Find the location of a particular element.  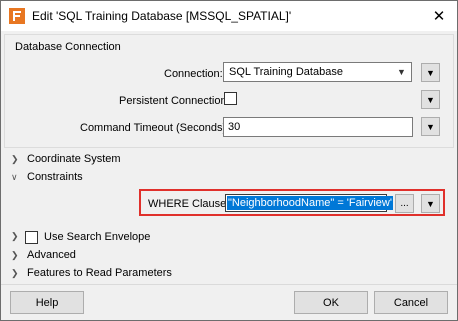

coordinate-system-label: Coordinate System is located at coordinates (74, 159).